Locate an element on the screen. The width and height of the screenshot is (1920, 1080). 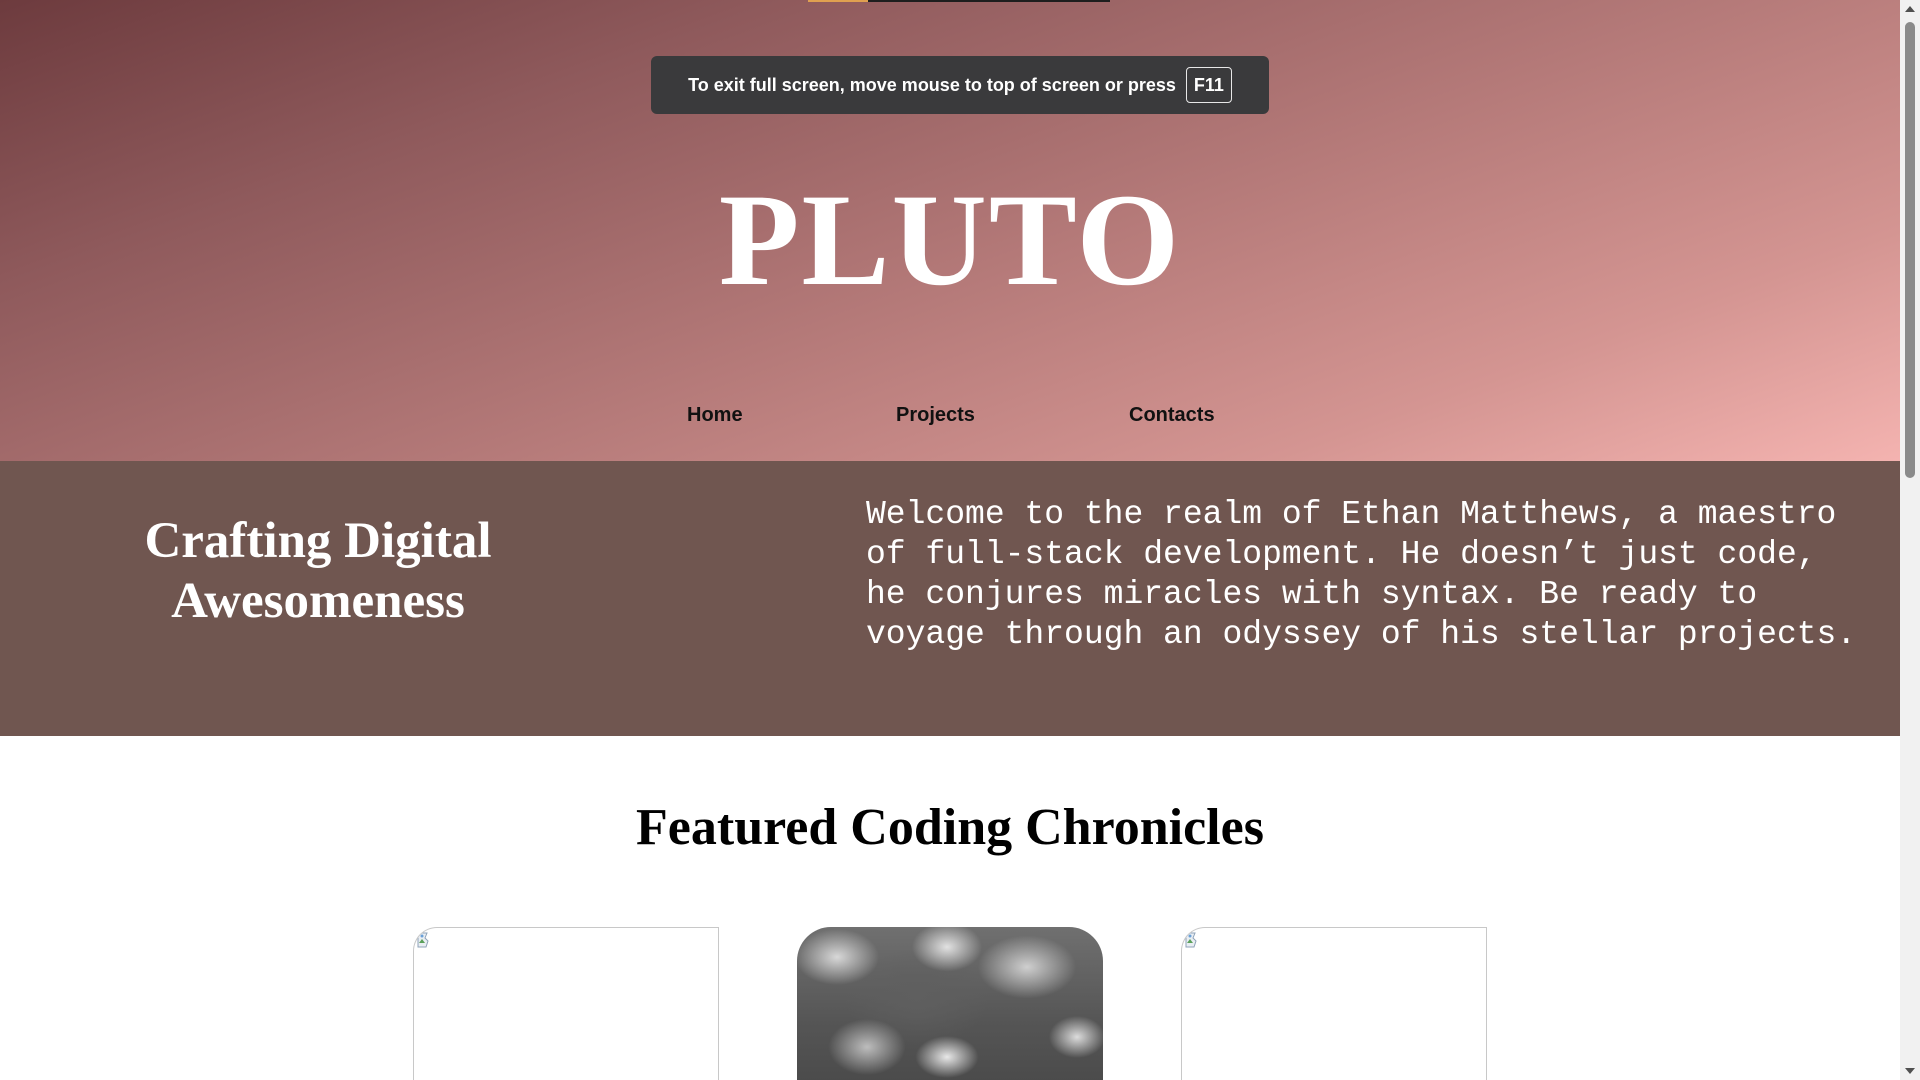
featured-section-title: Featured Coding Chronicles is located at coordinates (950, 827).